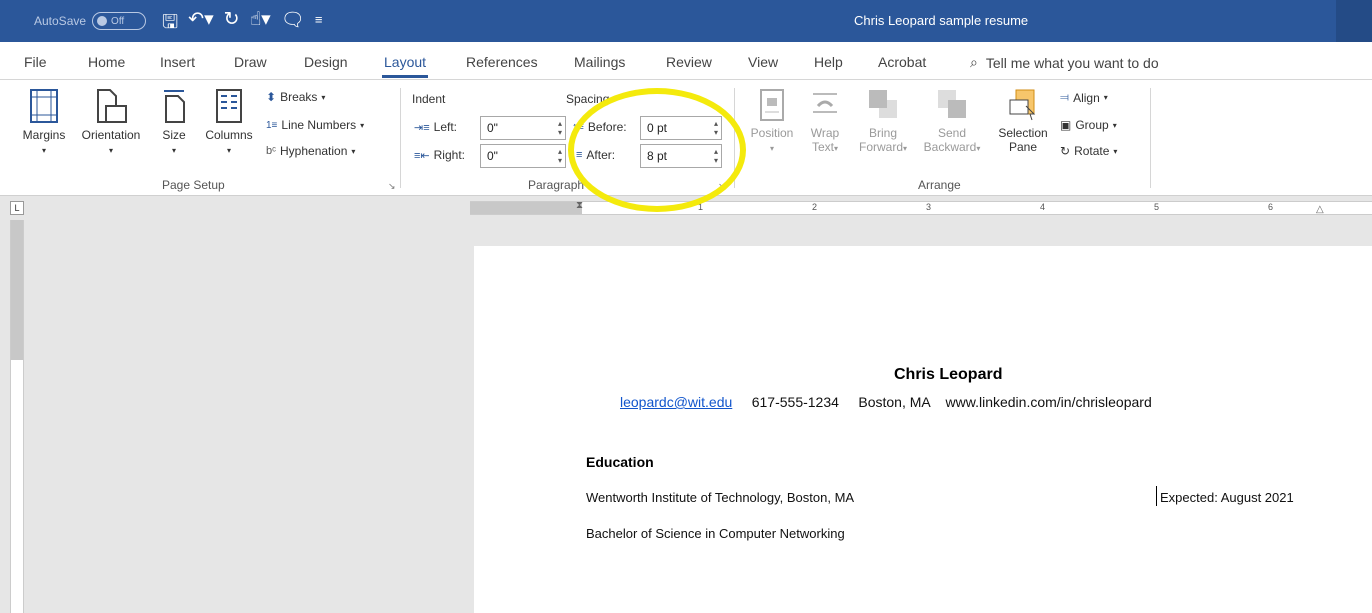  Describe the element at coordinates (523, 156) in the screenshot. I see `indent-right-input: 0" ▴ ▾` at that location.